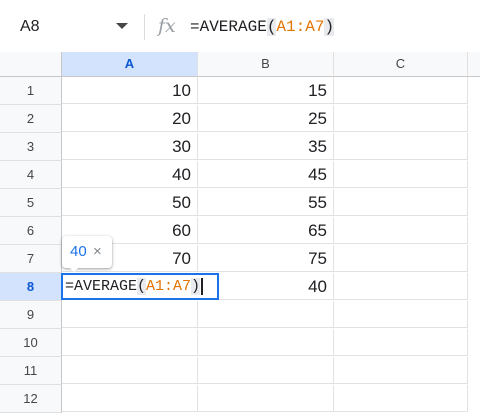 This screenshot has height=418, width=480. What do you see at coordinates (31, 119) in the screenshot?
I see `row-header-2: 2` at bounding box center [31, 119].